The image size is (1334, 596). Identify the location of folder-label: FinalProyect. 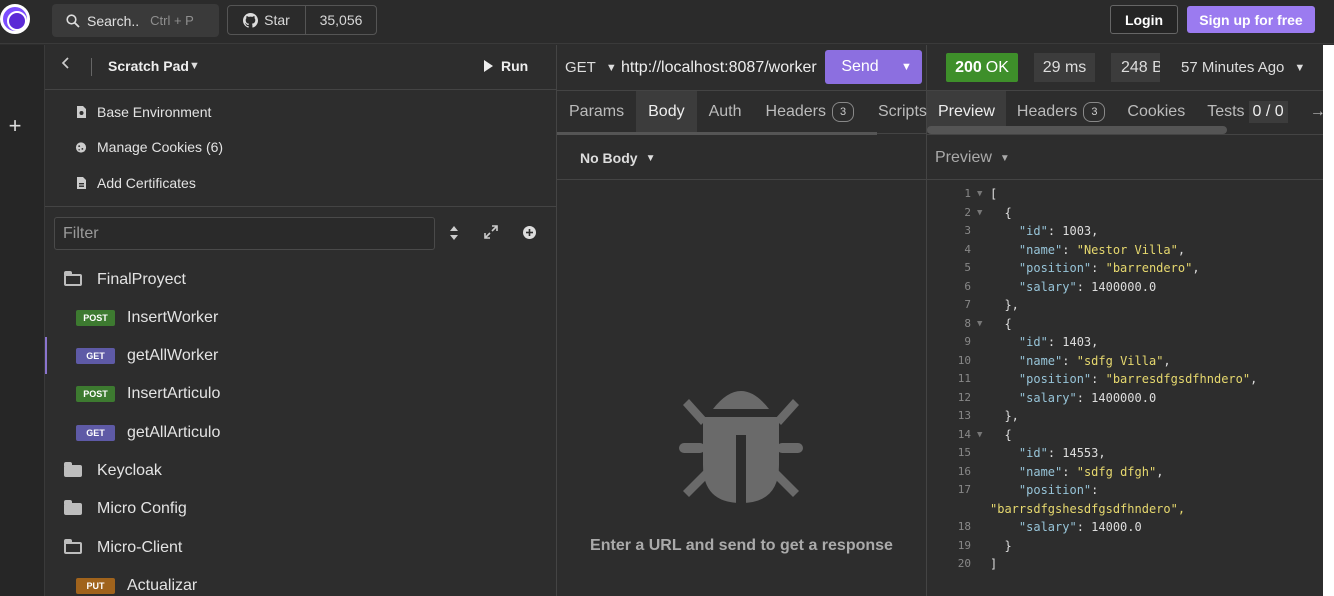
(141, 279).